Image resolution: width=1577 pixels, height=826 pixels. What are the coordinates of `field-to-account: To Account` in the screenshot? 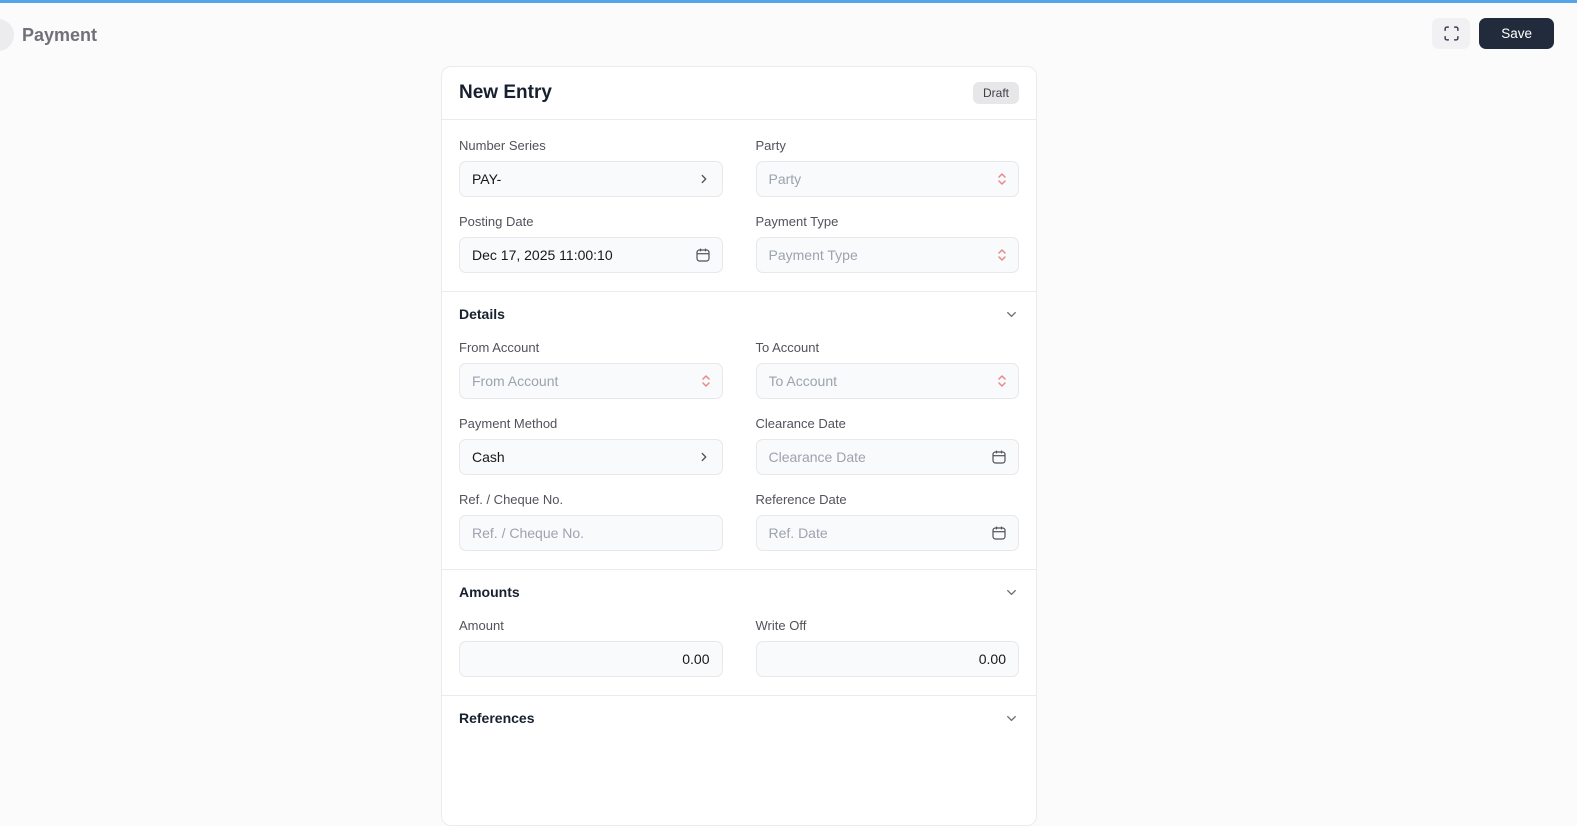 It's located at (887, 369).